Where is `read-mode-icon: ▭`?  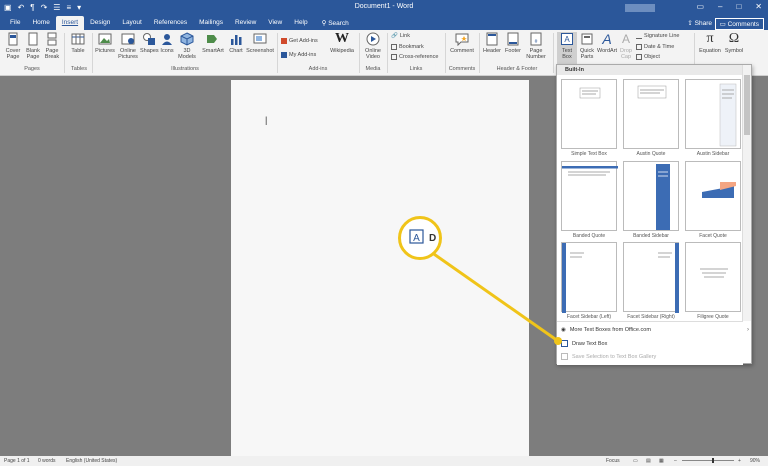 read-mode-icon: ▭ is located at coordinates (635, 461).